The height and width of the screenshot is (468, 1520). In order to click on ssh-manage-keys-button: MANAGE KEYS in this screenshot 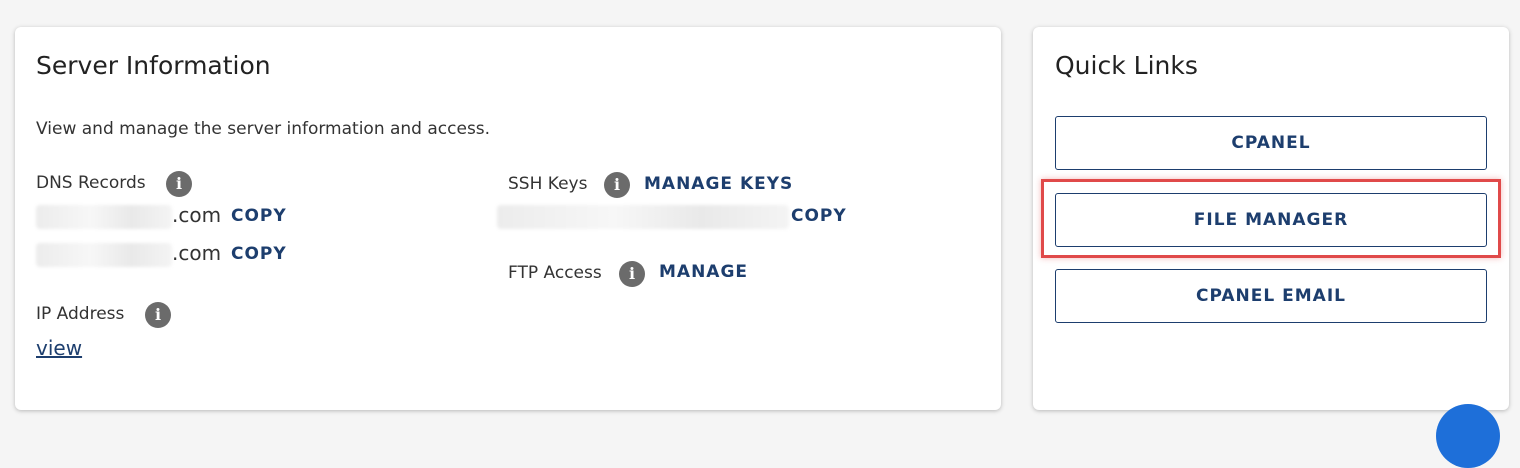, I will do `click(718, 184)`.